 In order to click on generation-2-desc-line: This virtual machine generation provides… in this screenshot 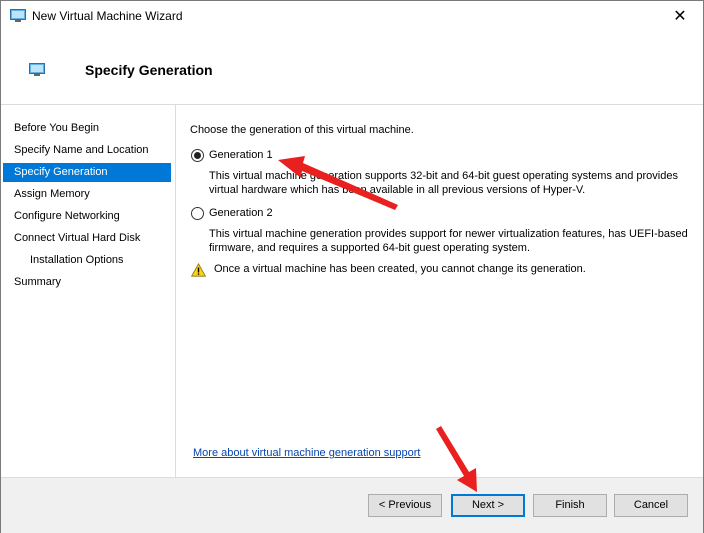, I will do `click(448, 234)`.